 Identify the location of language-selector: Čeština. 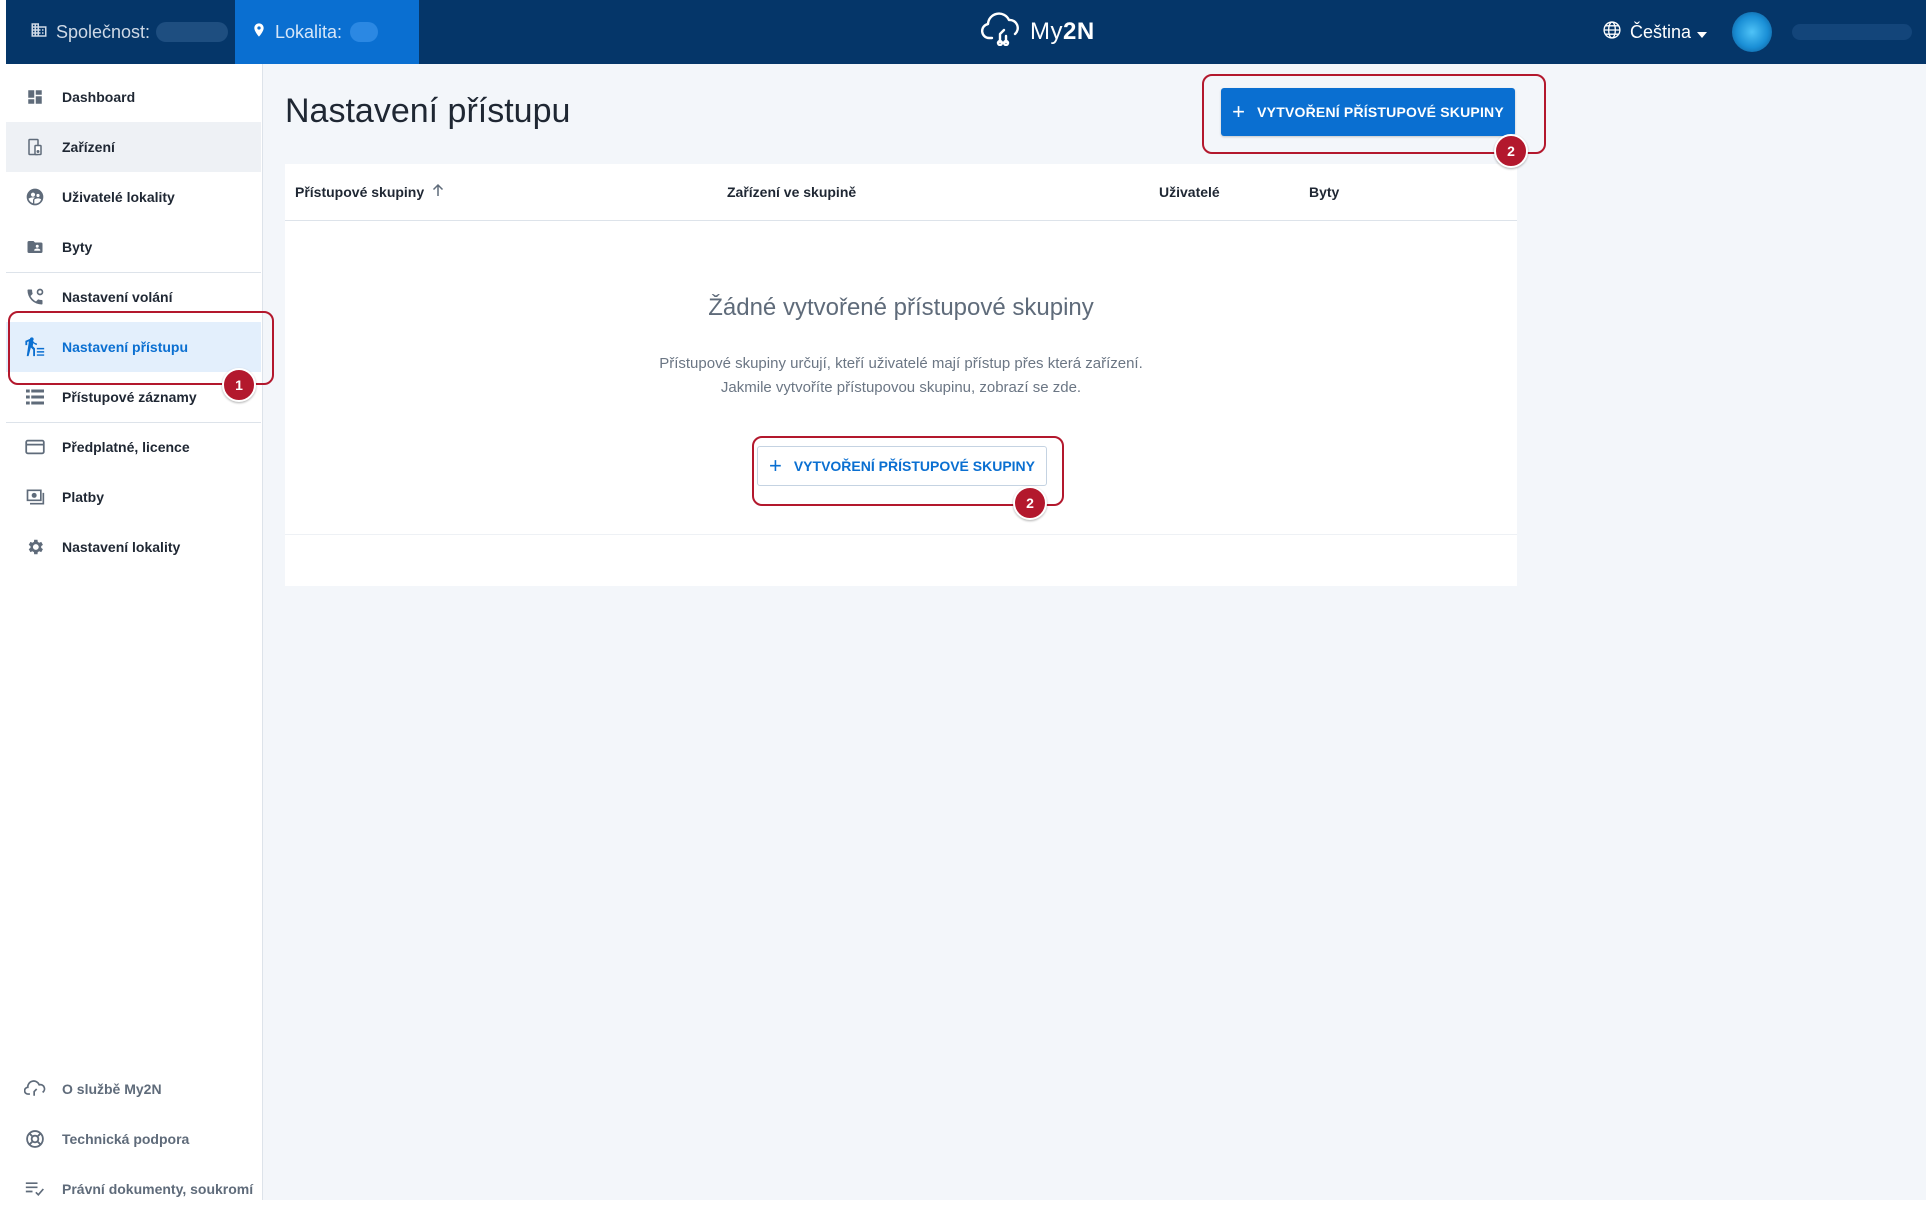
(1655, 32).